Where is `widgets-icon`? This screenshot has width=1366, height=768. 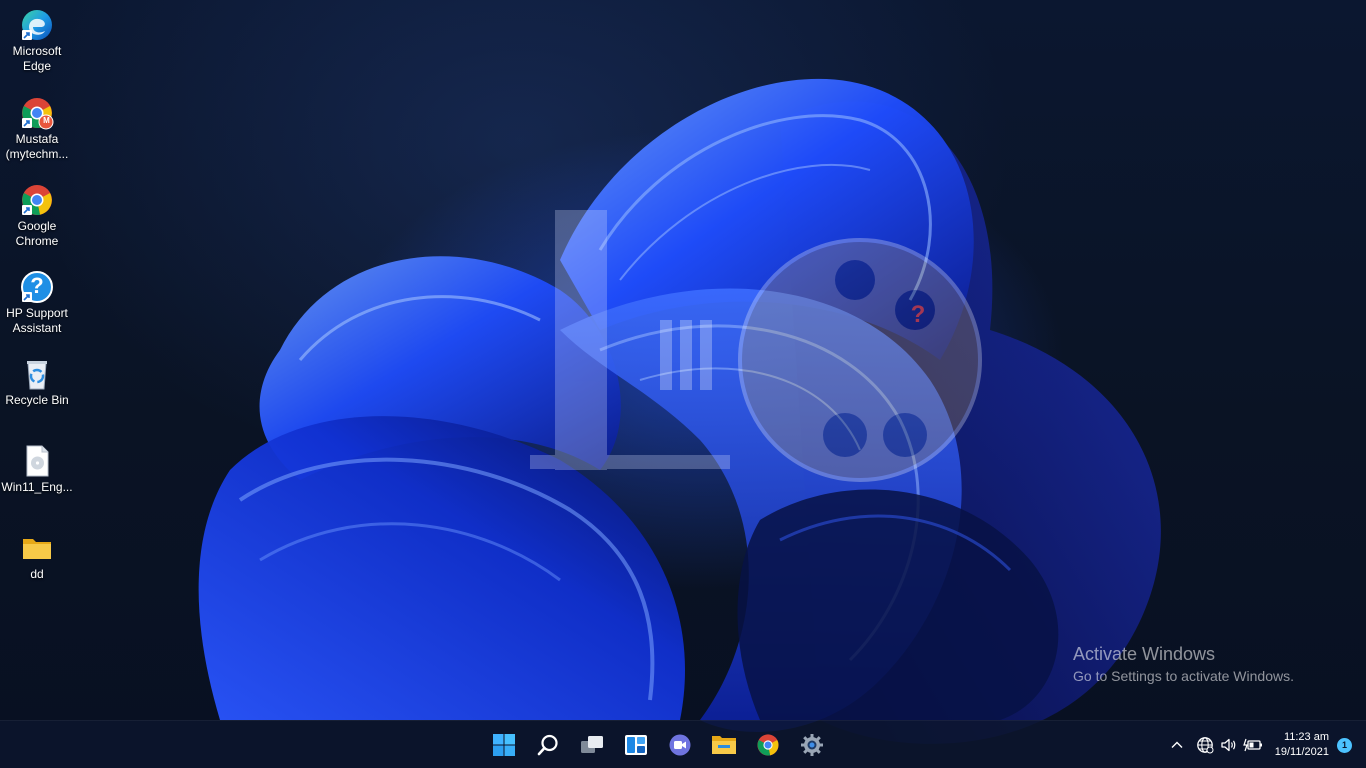
widgets-icon is located at coordinates (636, 745).